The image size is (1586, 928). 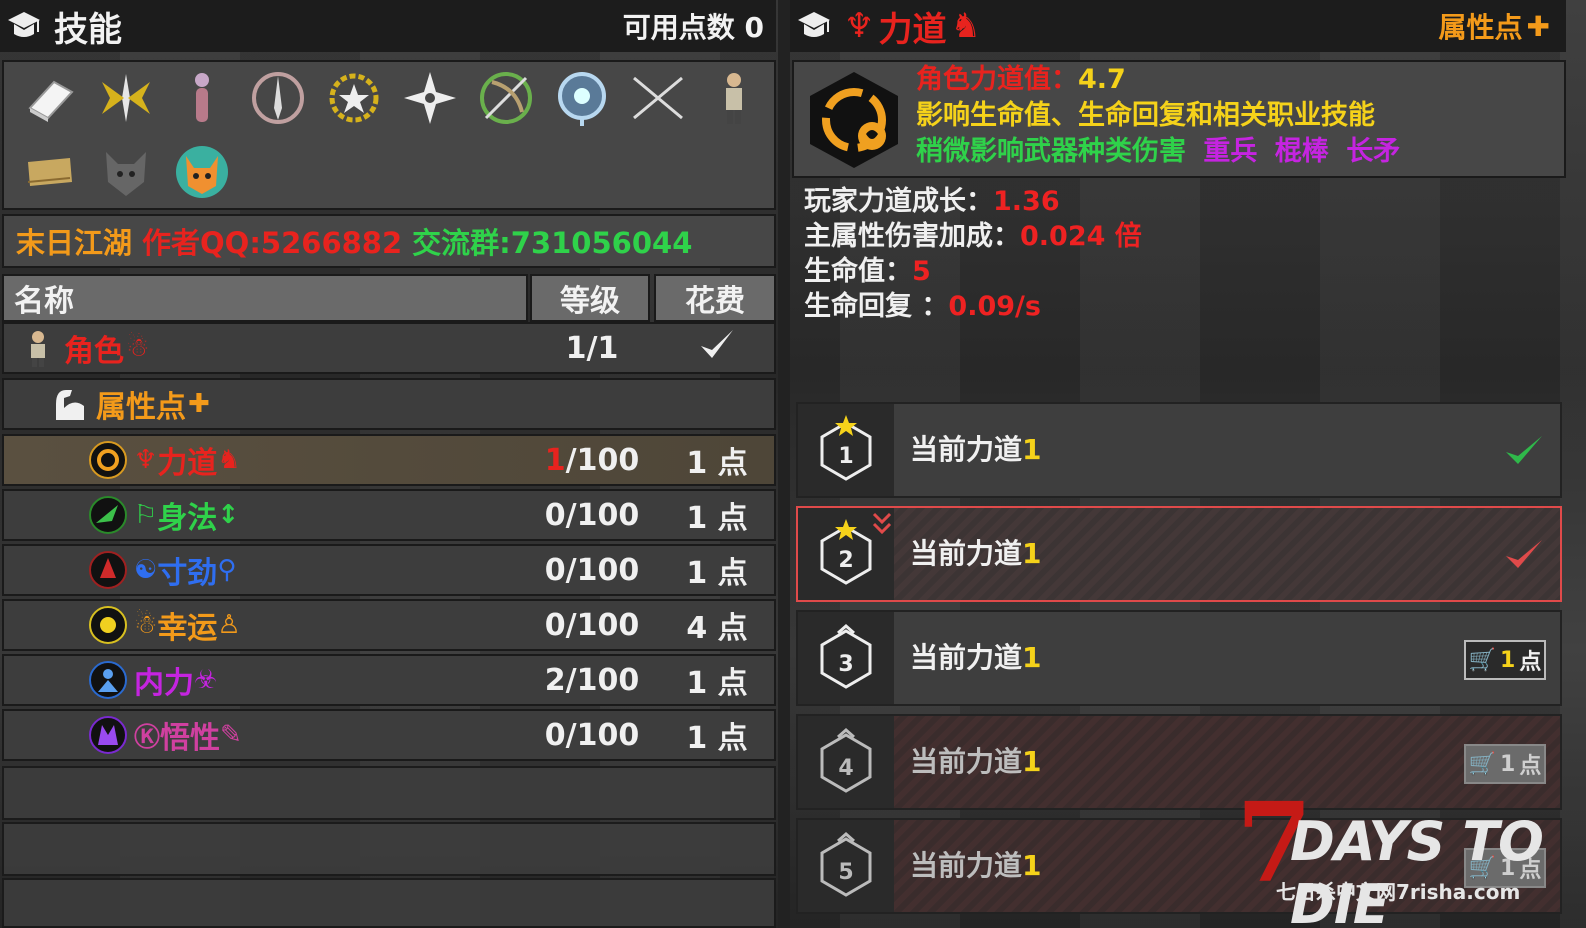 I want to click on attribute-points-row: 属性点 ✚, so click(x=389, y=404).